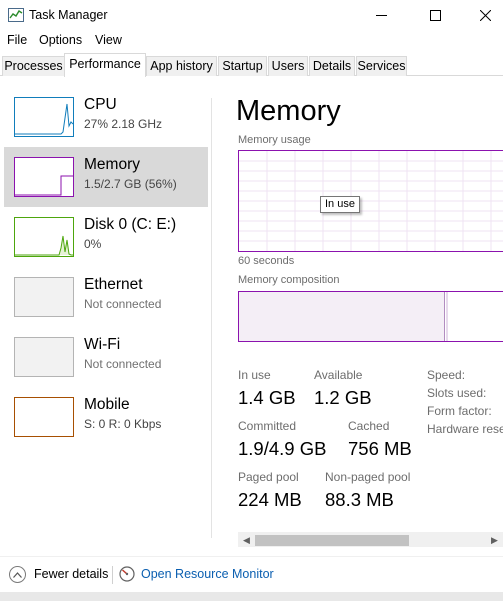 The height and width of the screenshot is (601, 503). Describe the element at coordinates (44, 245) in the screenshot. I see `disk-sparkline` at that location.